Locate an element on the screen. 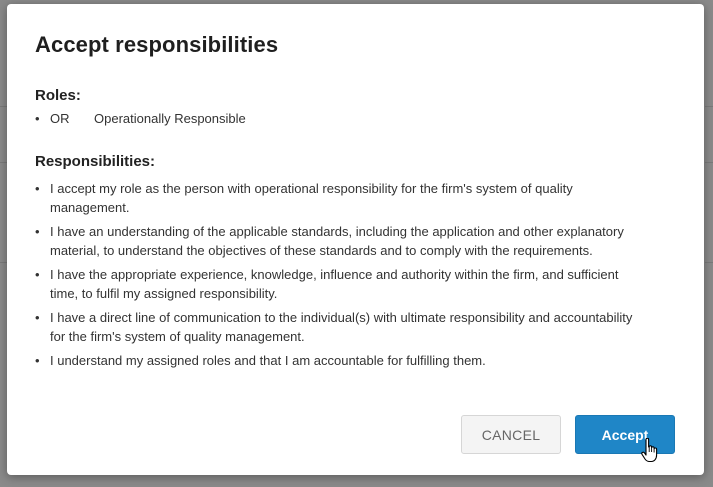  role-item: • OR Operationally Responsible is located at coordinates (140, 119).